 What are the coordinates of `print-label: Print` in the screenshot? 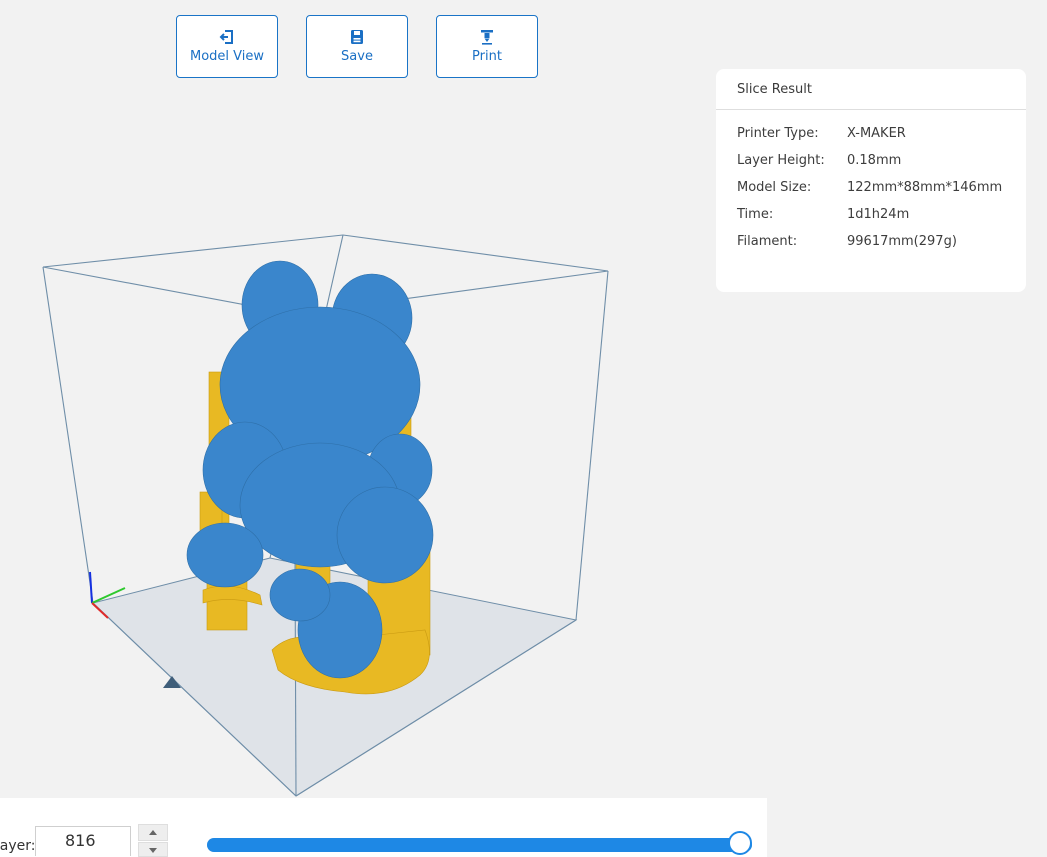 It's located at (487, 56).